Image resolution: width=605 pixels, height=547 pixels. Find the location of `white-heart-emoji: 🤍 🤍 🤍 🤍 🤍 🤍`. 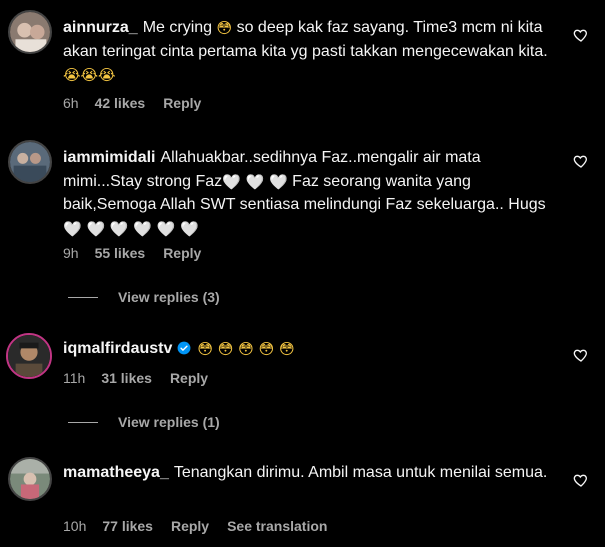

white-heart-emoji: 🤍 🤍 🤍 🤍 🤍 🤍 is located at coordinates (131, 228).